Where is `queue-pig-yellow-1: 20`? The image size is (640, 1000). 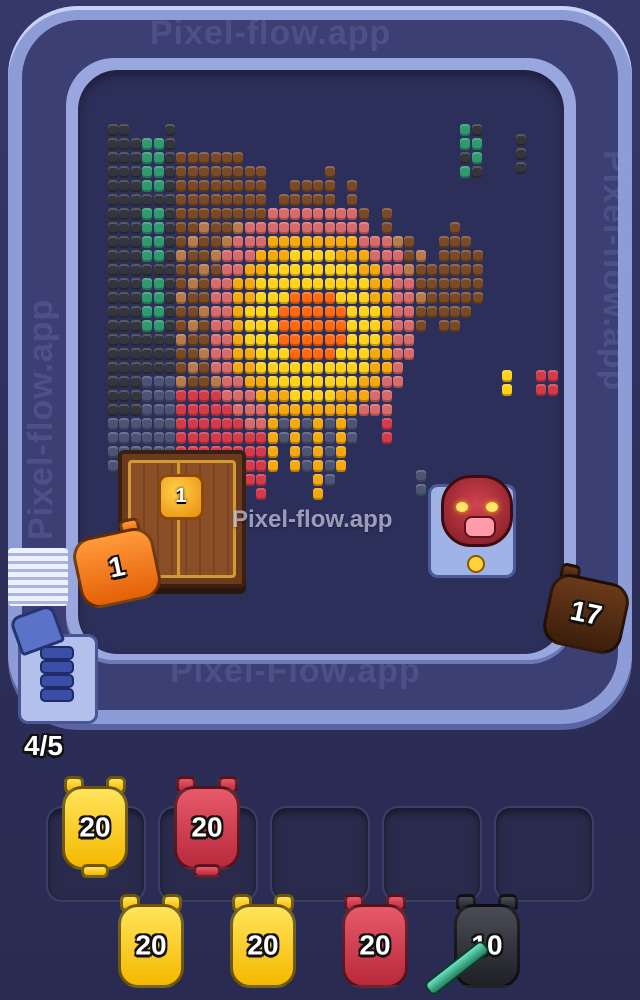 queue-pig-yellow-1: 20 is located at coordinates (151, 941).